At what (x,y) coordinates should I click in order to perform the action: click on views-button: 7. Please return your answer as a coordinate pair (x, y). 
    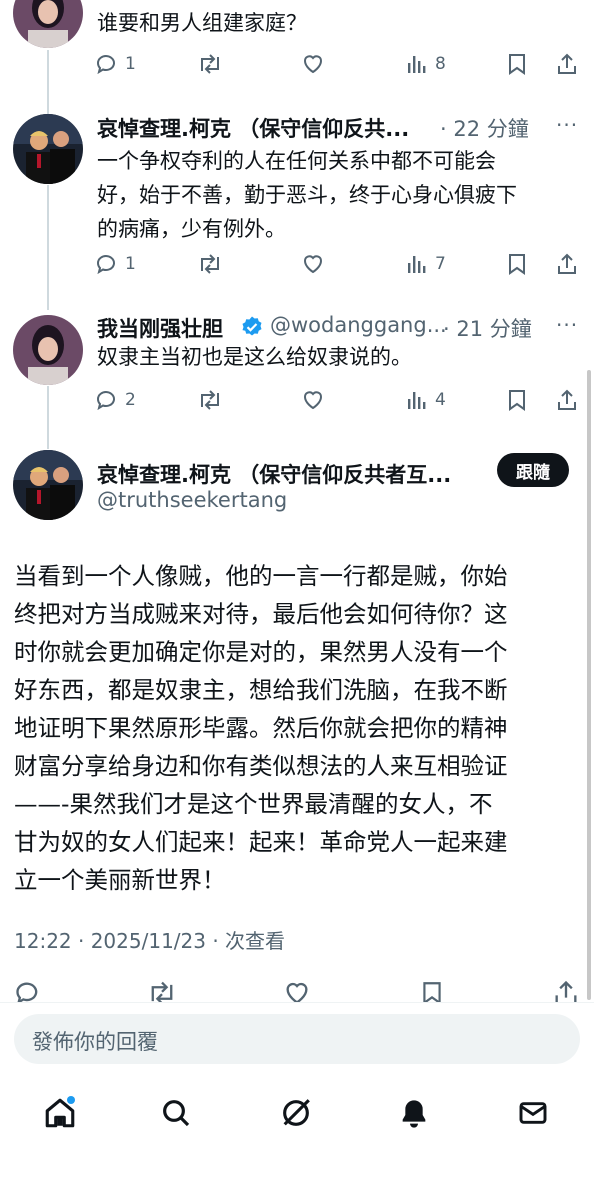
    Looking at the image, I should click on (425, 264).